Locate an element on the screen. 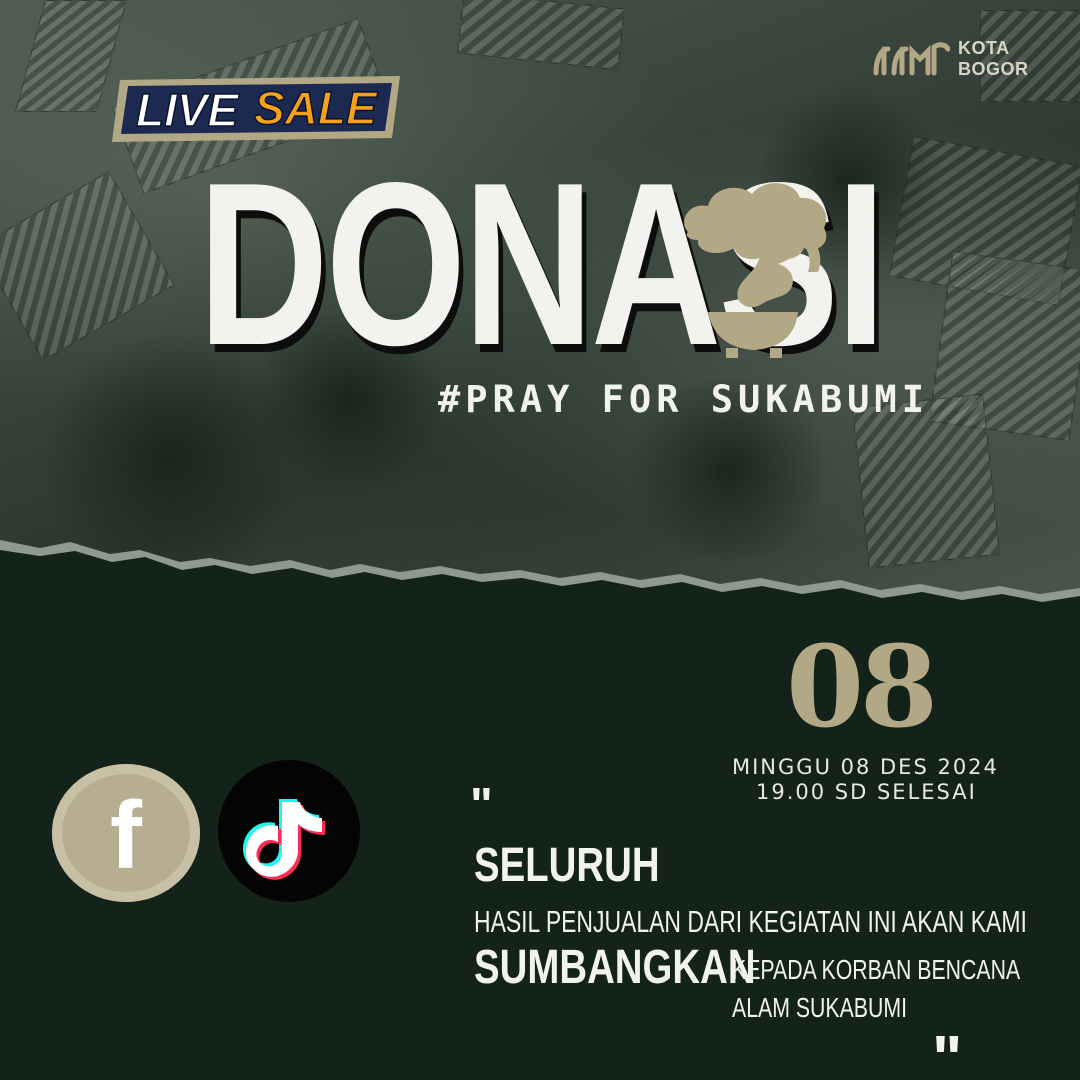 The image size is (1080, 1080). event-date: MINGGU 08 DES 2024 is located at coordinates (865, 767).